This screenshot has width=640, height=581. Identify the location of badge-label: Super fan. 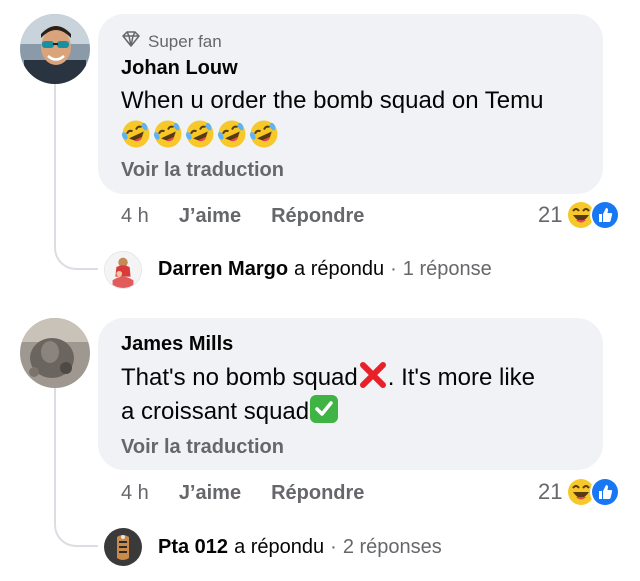
(185, 41).